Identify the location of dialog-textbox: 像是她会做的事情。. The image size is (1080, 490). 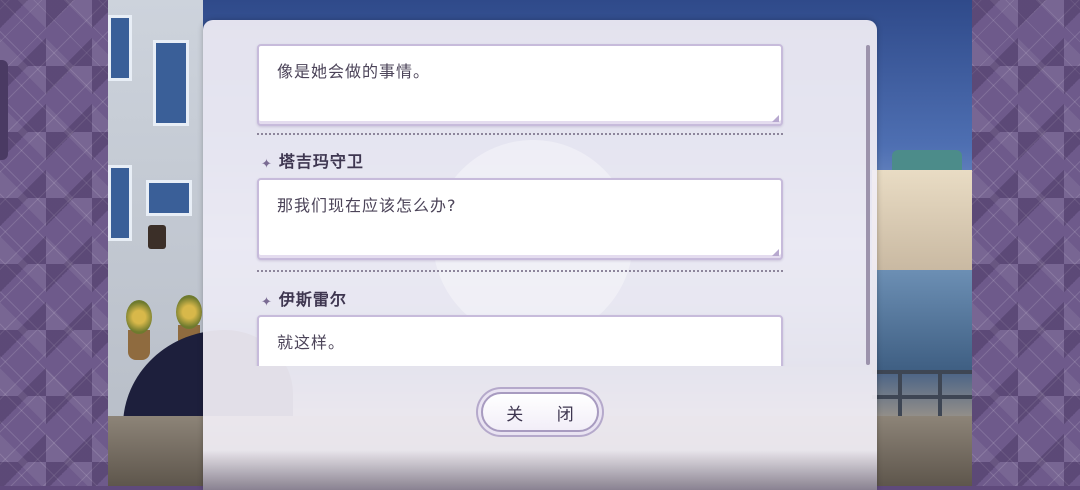
(520, 85).